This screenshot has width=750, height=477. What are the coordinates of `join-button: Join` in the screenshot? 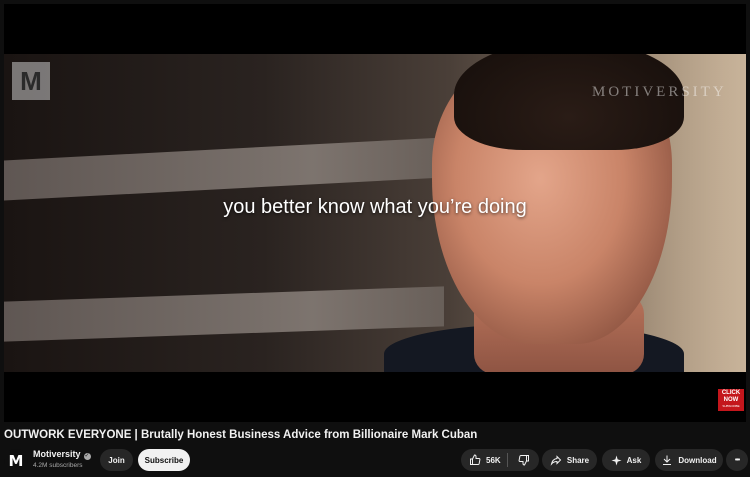 It's located at (116, 460).